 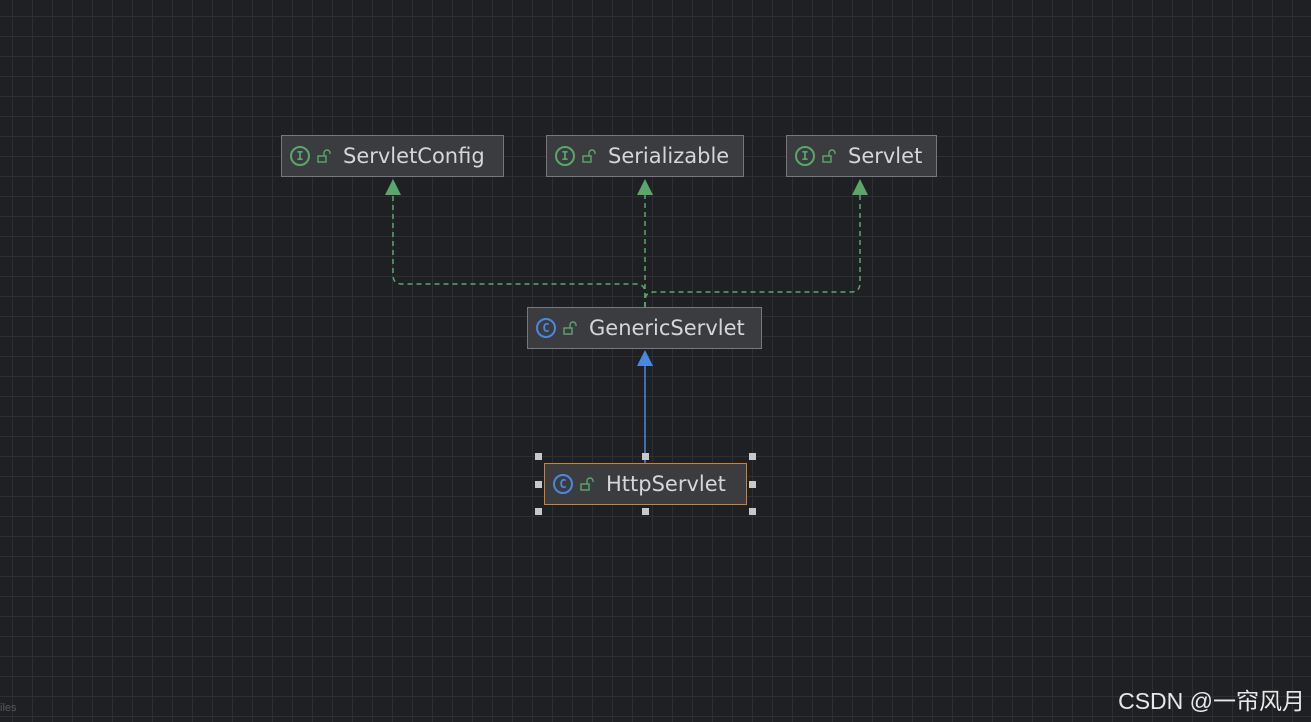 What do you see at coordinates (538, 456) in the screenshot?
I see `resize-handle-top-left` at bounding box center [538, 456].